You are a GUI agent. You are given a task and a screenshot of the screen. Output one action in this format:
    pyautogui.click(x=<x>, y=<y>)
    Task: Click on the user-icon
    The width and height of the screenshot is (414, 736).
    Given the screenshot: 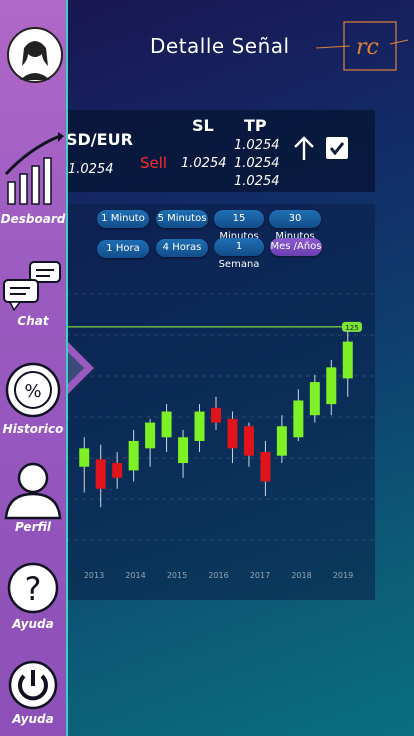 What is the action you would take?
    pyautogui.click(x=33, y=491)
    